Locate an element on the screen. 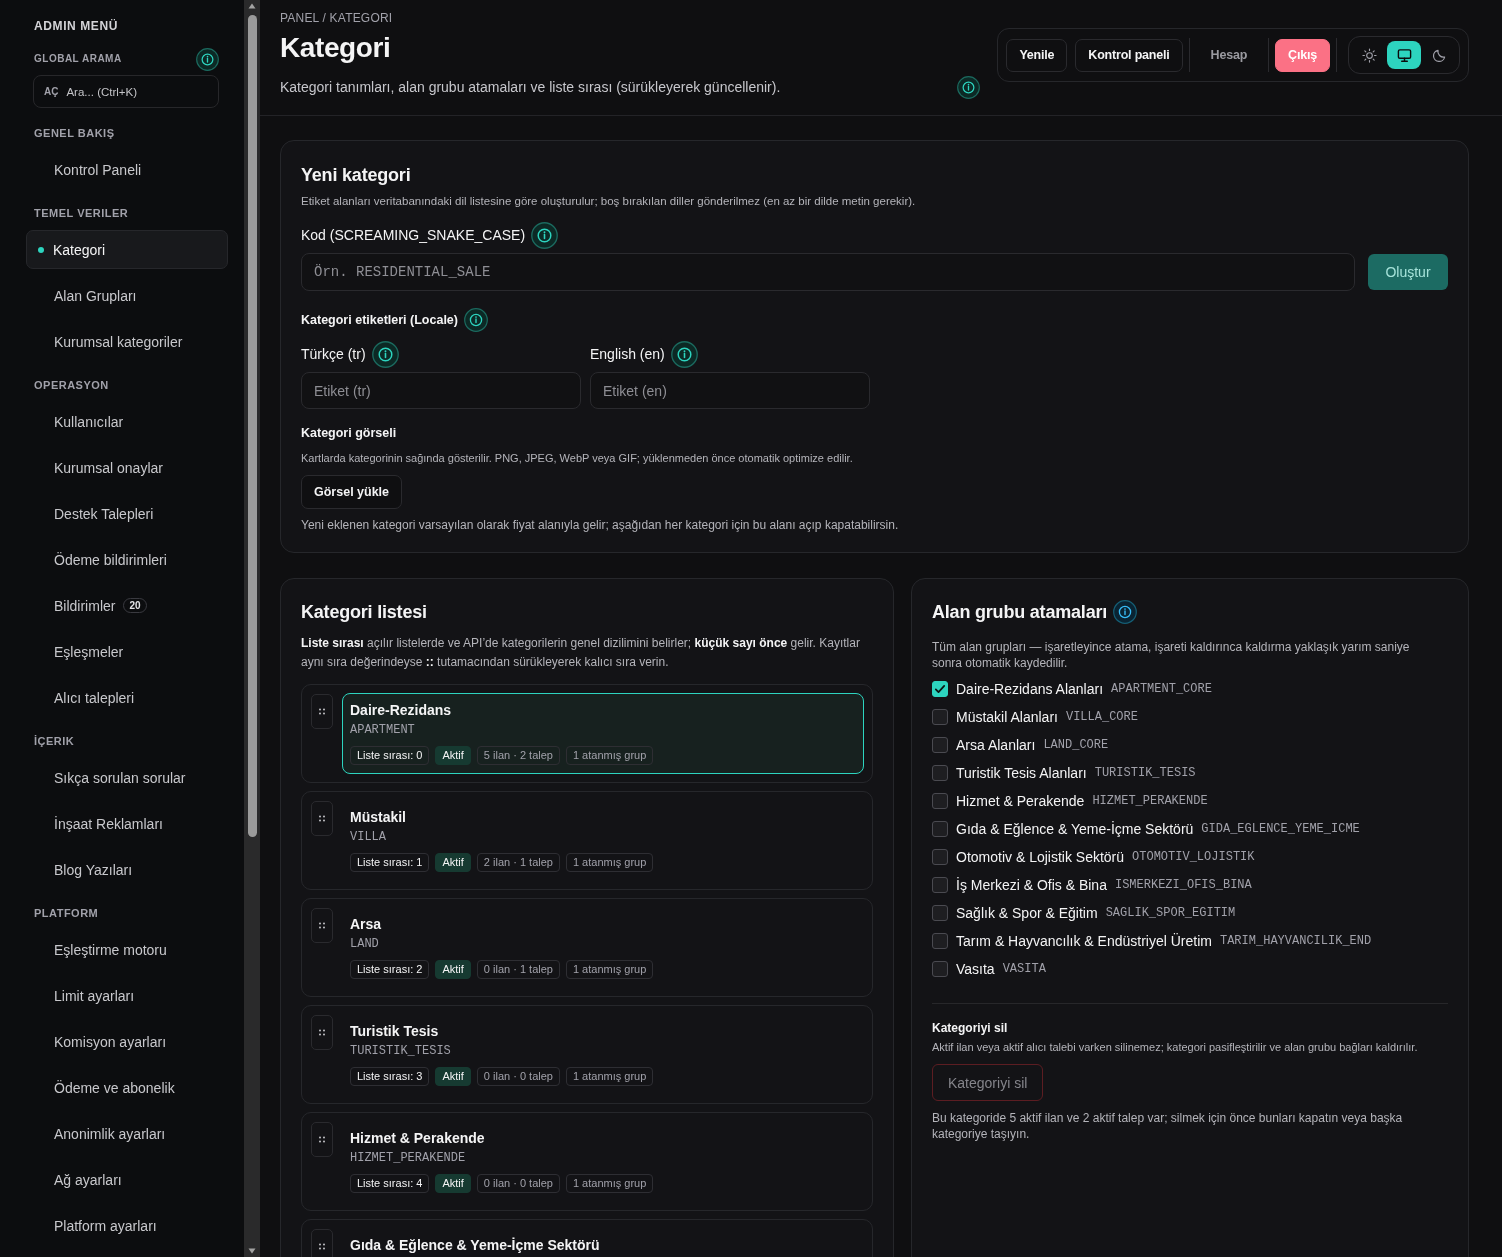 Image resolution: width=1502 pixels, height=1257 pixels. nav-item: Destek Talepleri is located at coordinates (127, 513).